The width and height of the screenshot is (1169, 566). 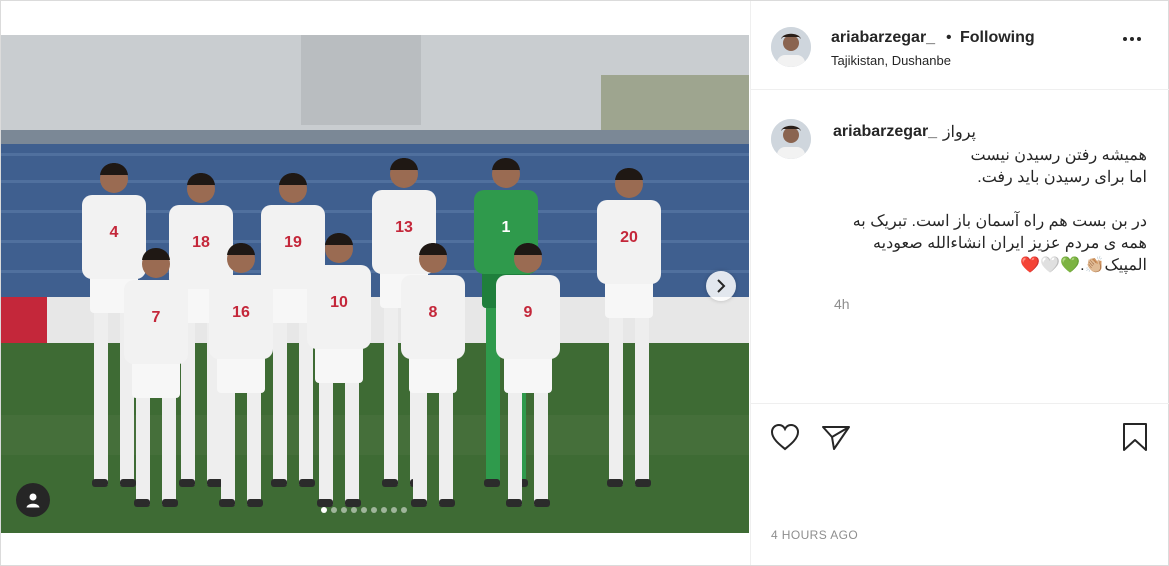 What do you see at coordinates (201, 242) in the screenshot?
I see `jersey-number: 18` at bounding box center [201, 242].